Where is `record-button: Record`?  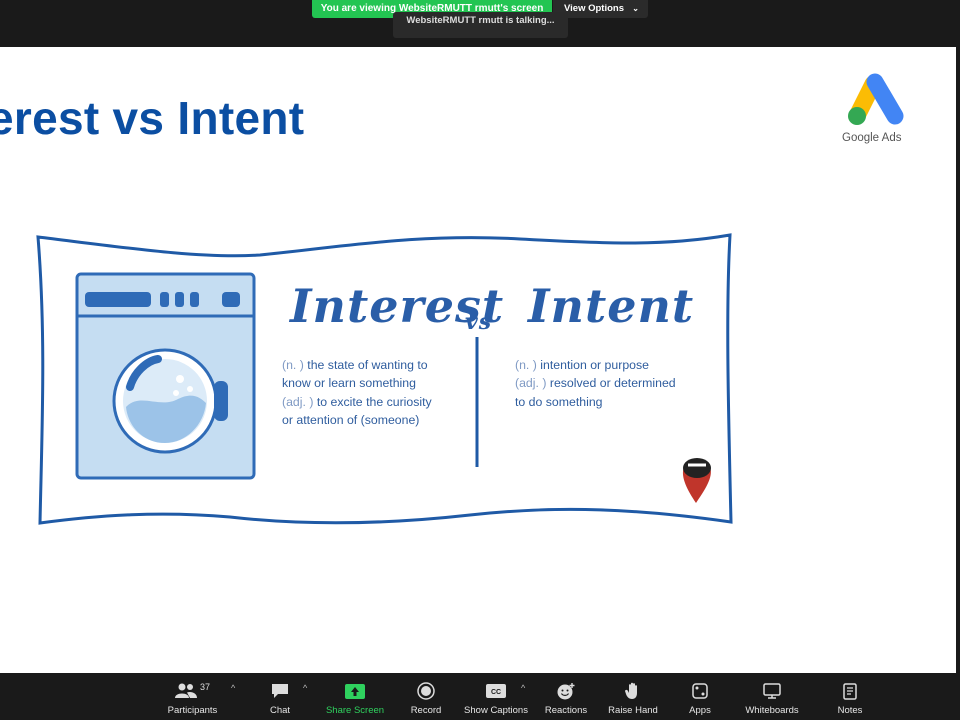
record-button: Record is located at coordinates (426, 698).